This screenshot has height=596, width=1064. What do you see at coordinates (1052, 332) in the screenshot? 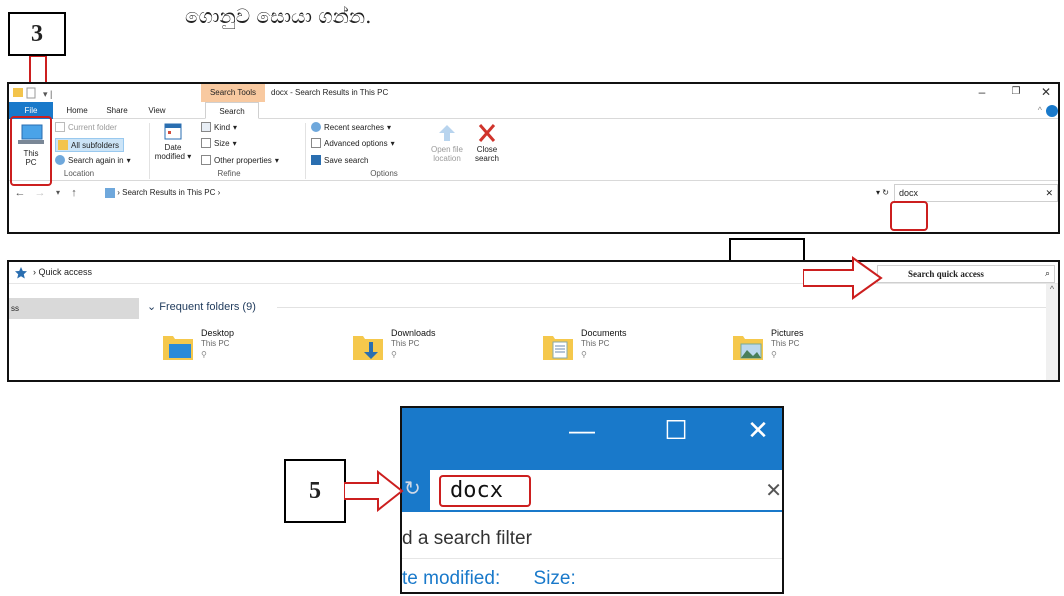
I see `vertical-scrollbar: ^` at bounding box center [1052, 332].